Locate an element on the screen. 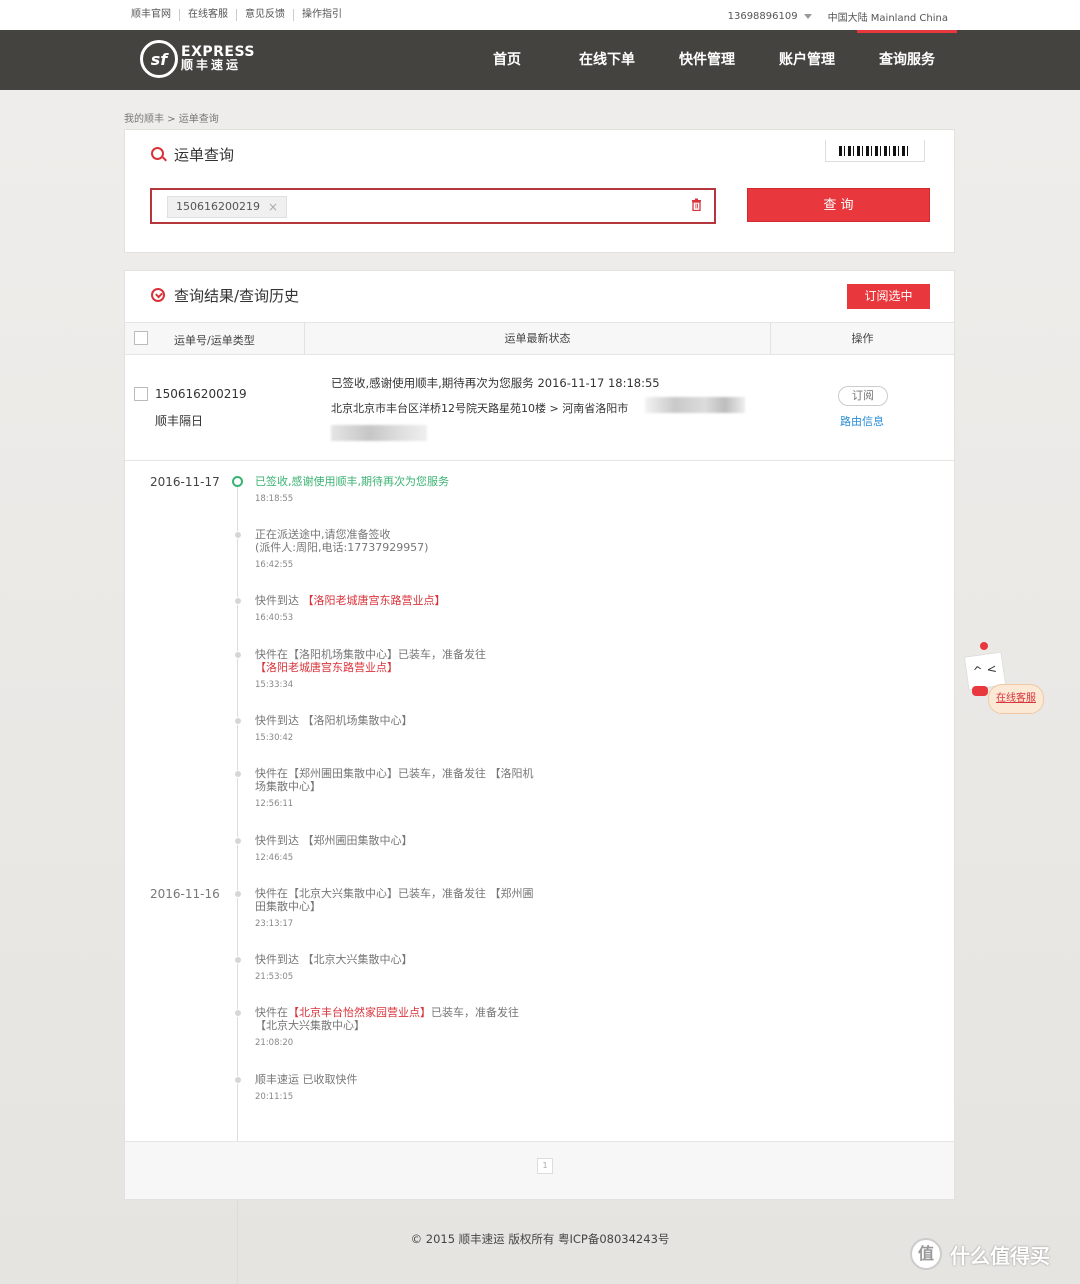  timeline-highlight: 【北京丰台怡然家园营业点】 is located at coordinates (359, 1012).